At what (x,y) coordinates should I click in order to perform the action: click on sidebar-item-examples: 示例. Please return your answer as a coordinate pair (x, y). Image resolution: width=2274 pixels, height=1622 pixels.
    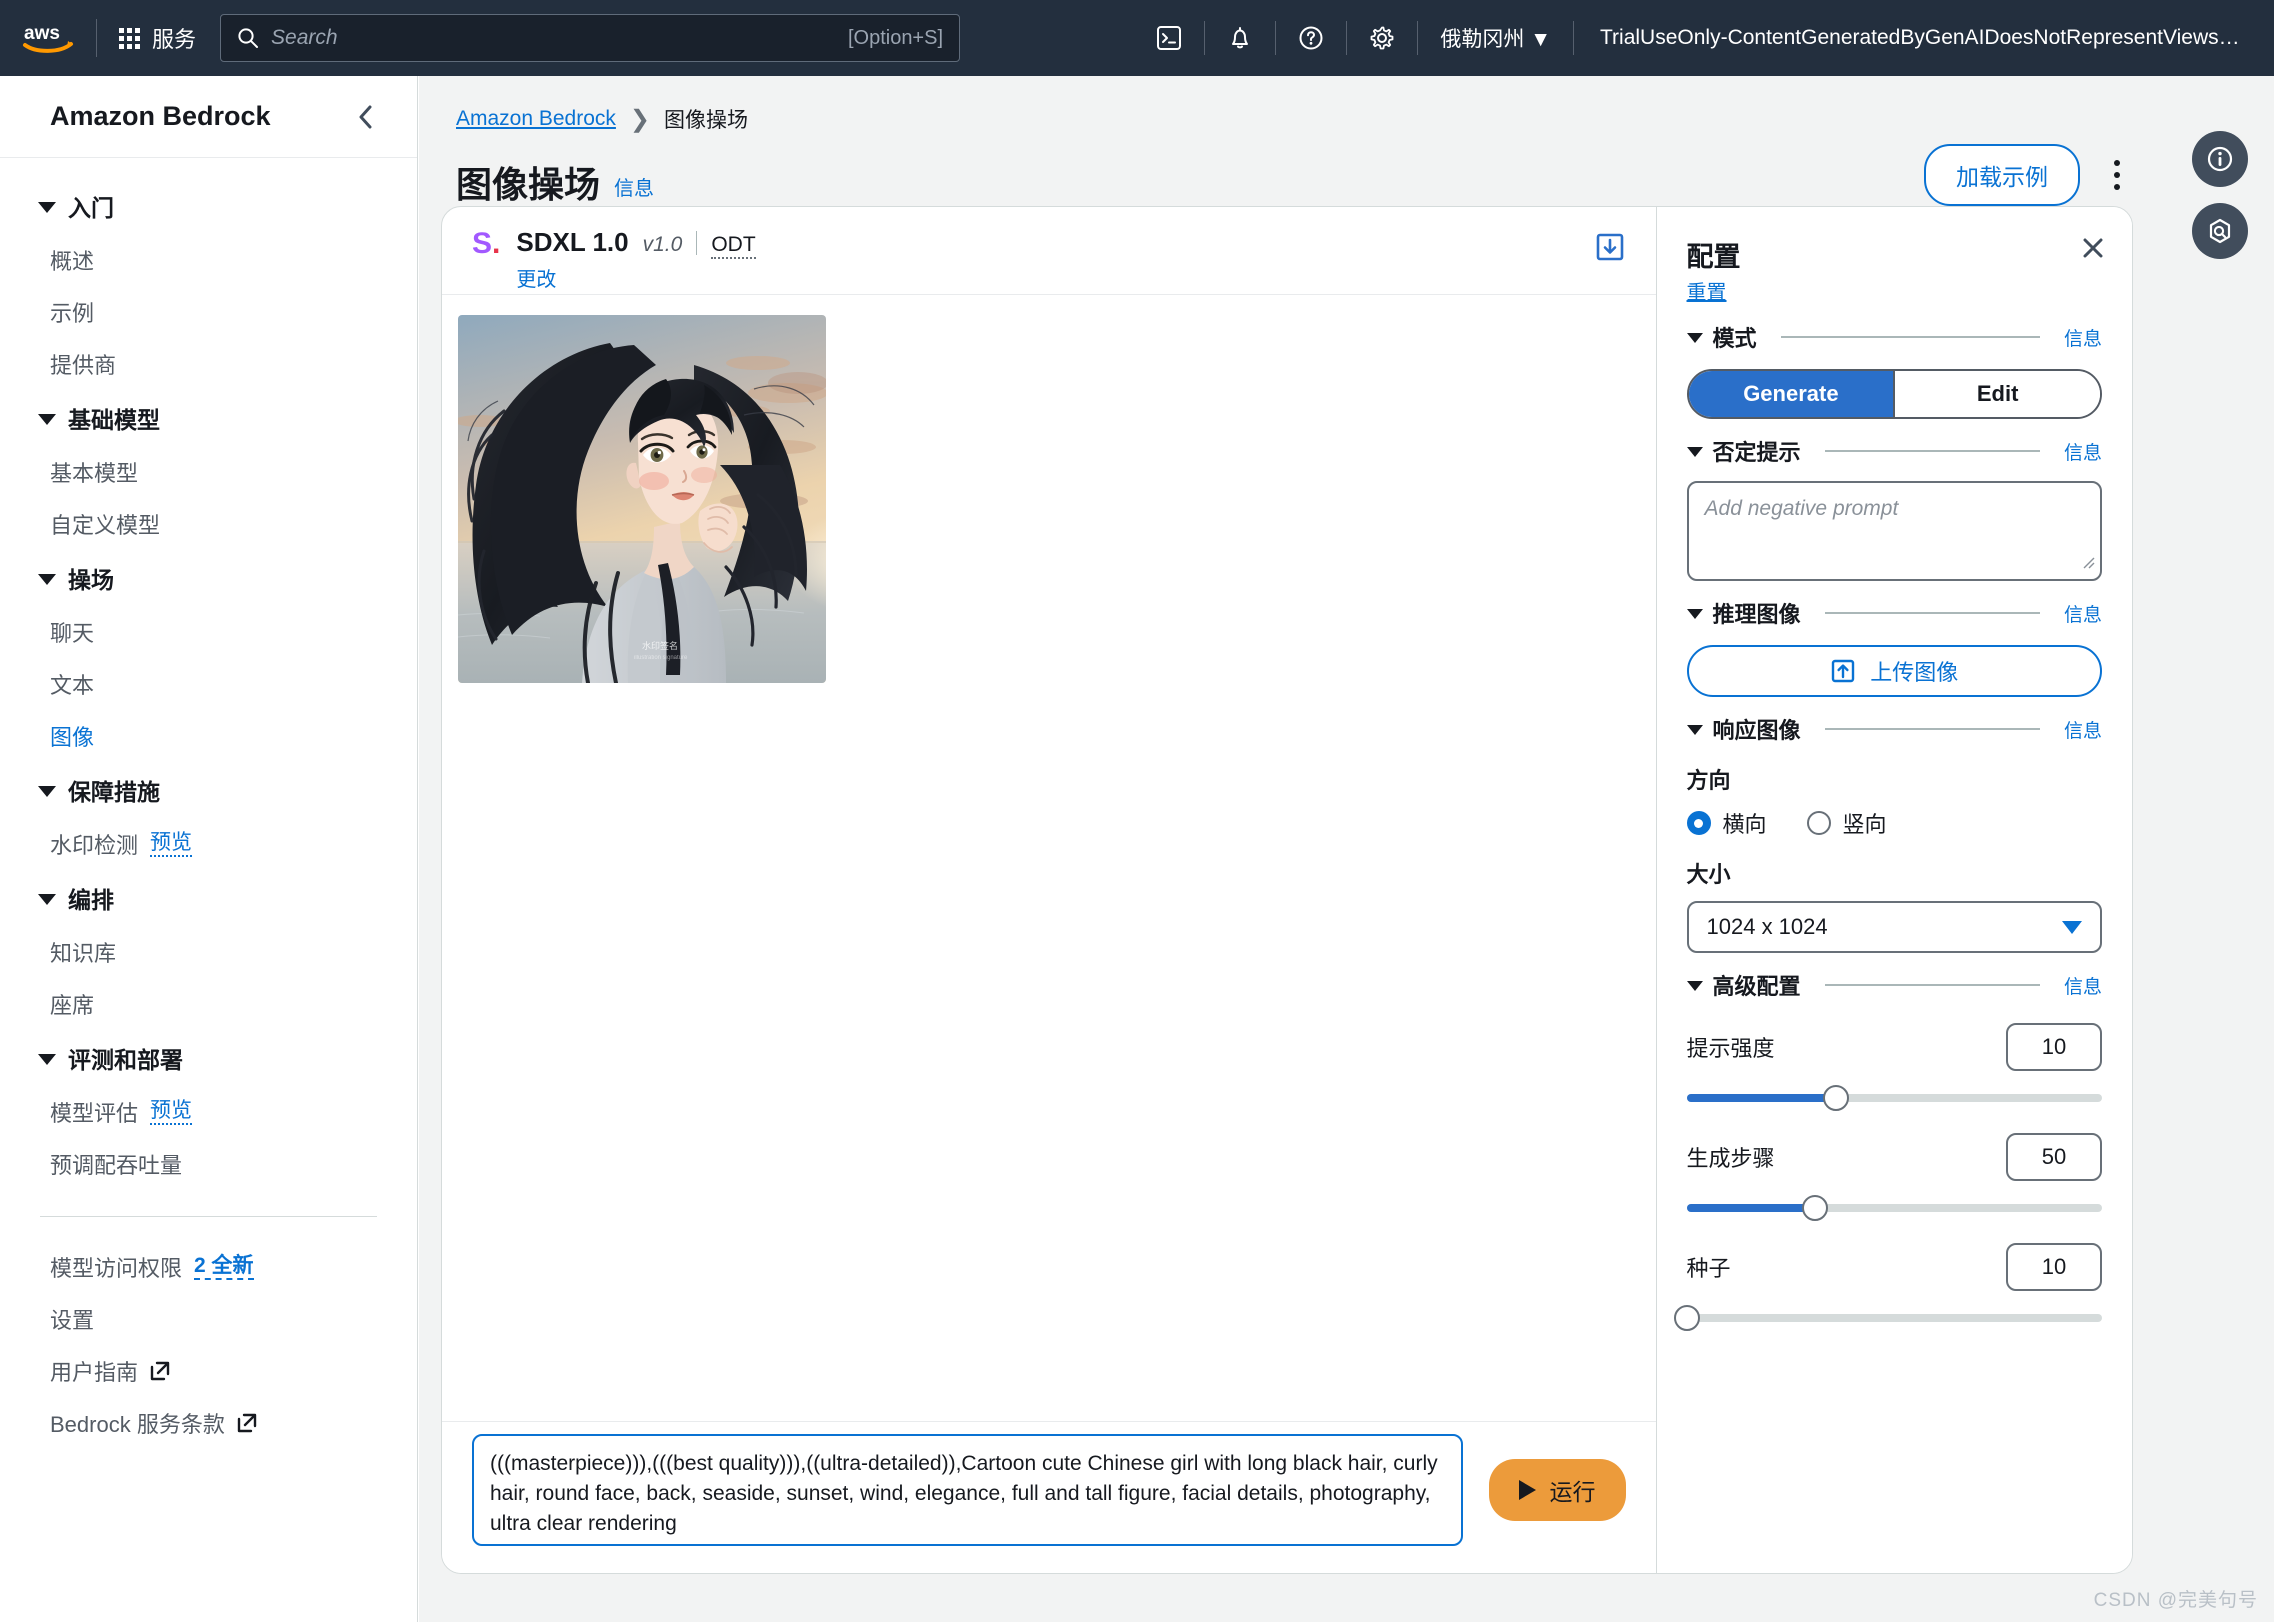
    Looking at the image, I should click on (208, 312).